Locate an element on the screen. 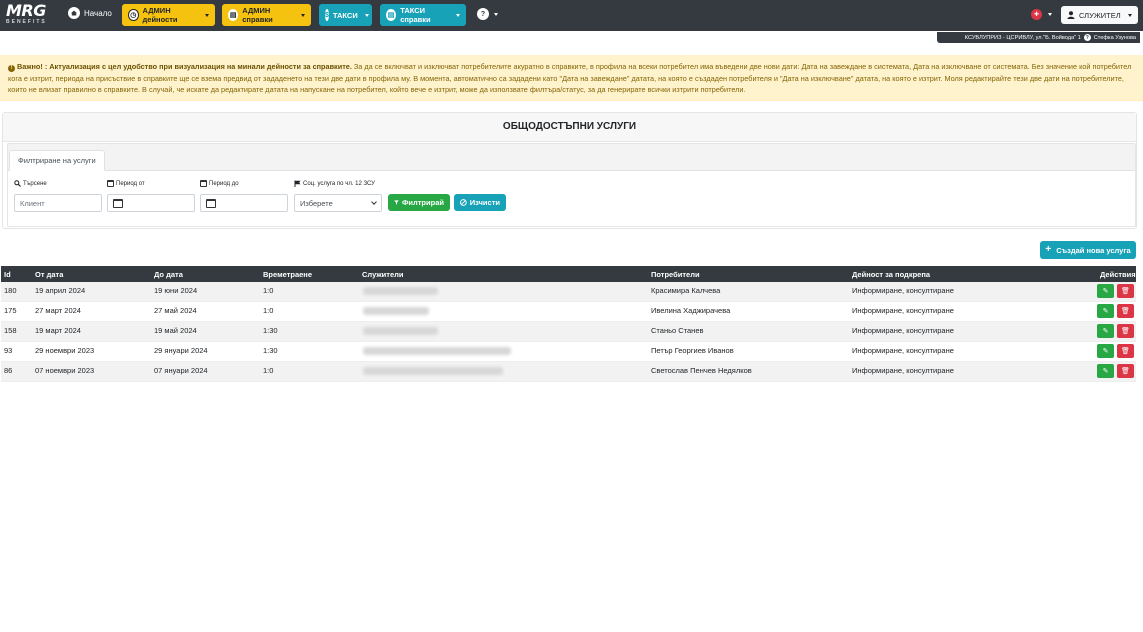  search-label-wrap: Търсене is located at coordinates (30, 183).